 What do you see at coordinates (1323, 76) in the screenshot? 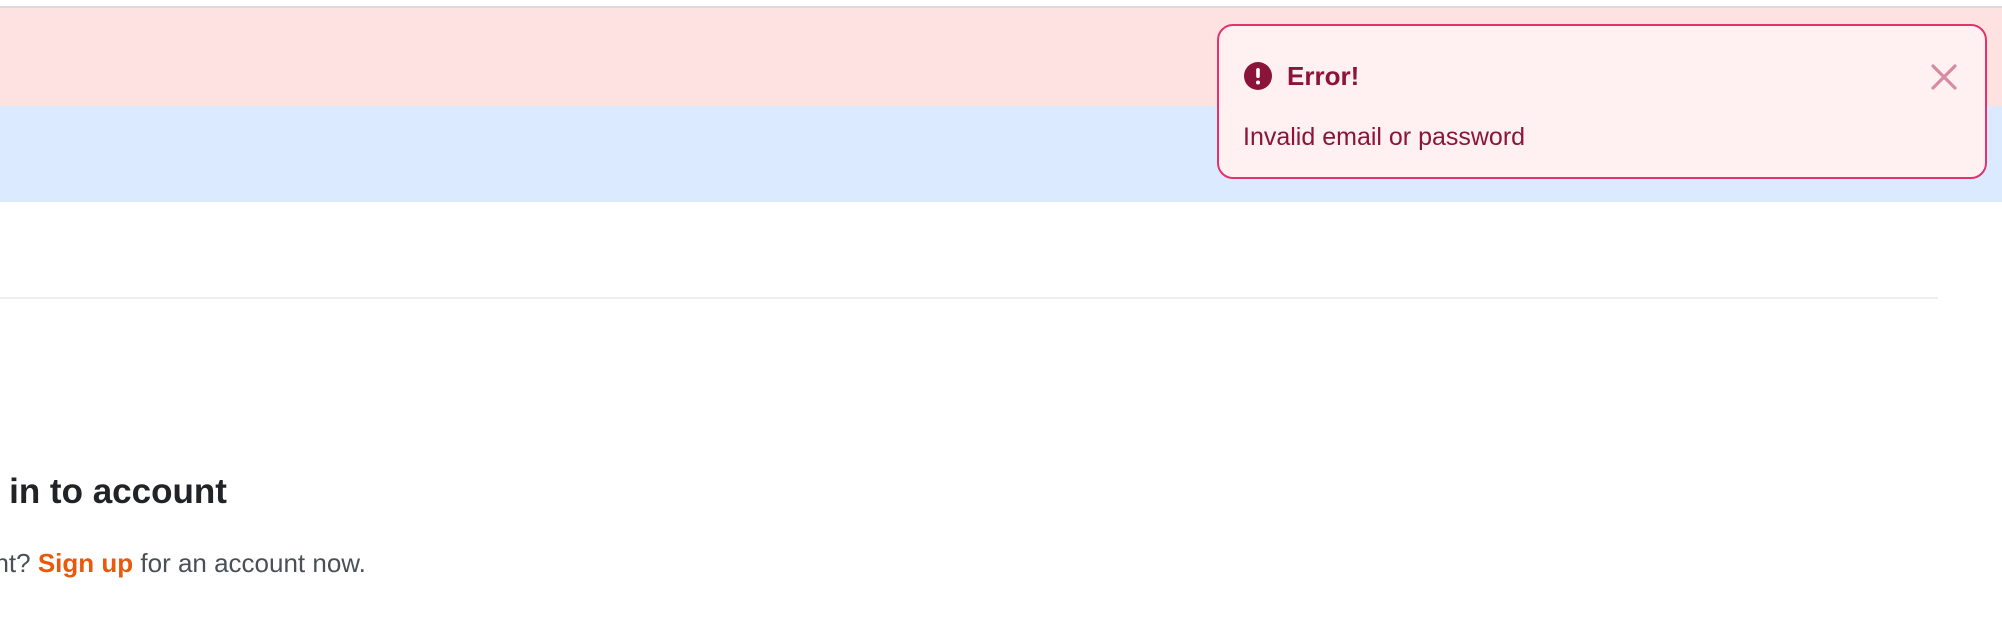
I see `toast-title: Error!` at bounding box center [1323, 76].